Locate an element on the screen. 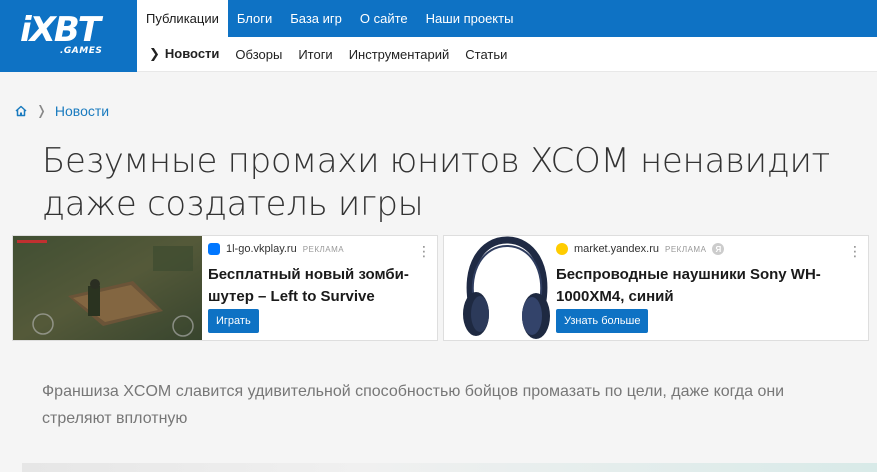 The width and height of the screenshot is (877, 472). subnav-label: Обзоры is located at coordinates (259, 54).